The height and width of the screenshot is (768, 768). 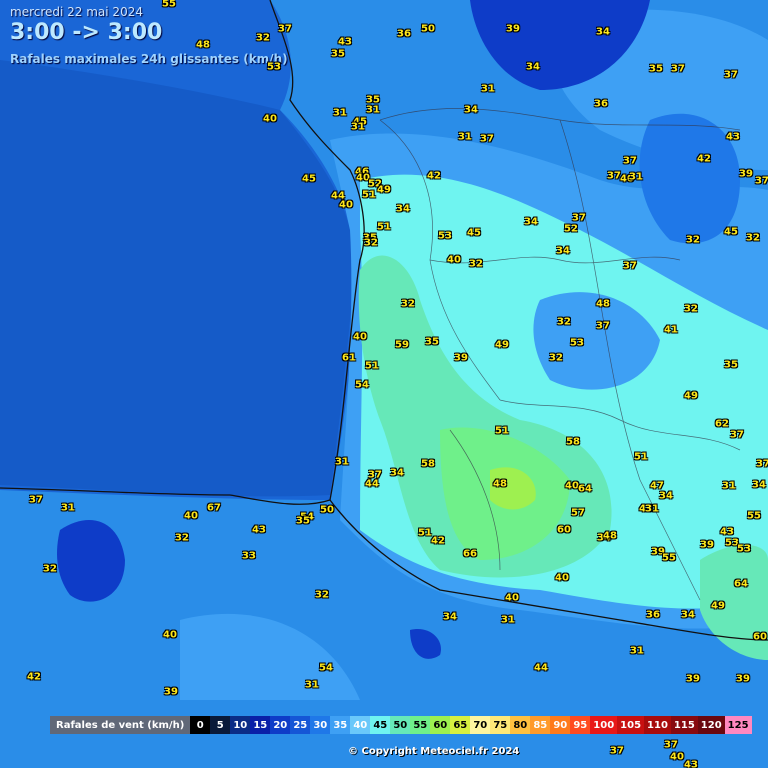 What do you see at coordinates (631, 725) in the screenshot?
I see `legend-step-105: 105` at bounding box center [631, 725].